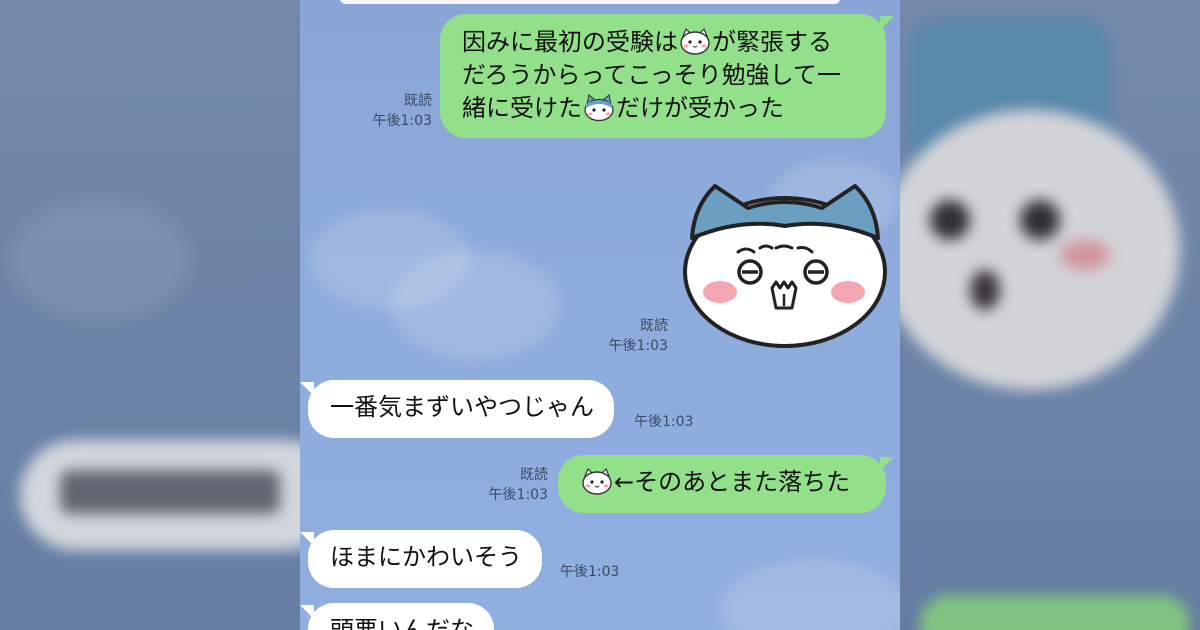  I want to click on message-text: 一番気まずいやつじゃん, so click(462, 407).